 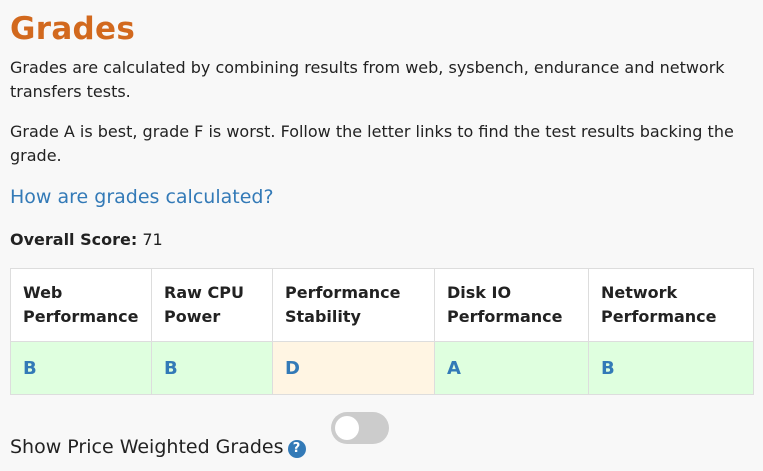 I want to click on how-grades-calculated-link: How are grades calculated?, so click(x=142, y=197).